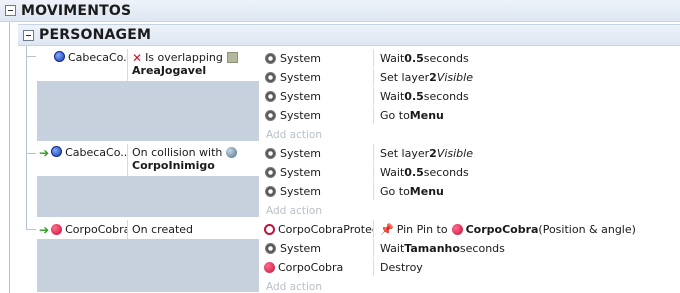  I want to click on object-name: CorpoCobra, so click(96, 229).